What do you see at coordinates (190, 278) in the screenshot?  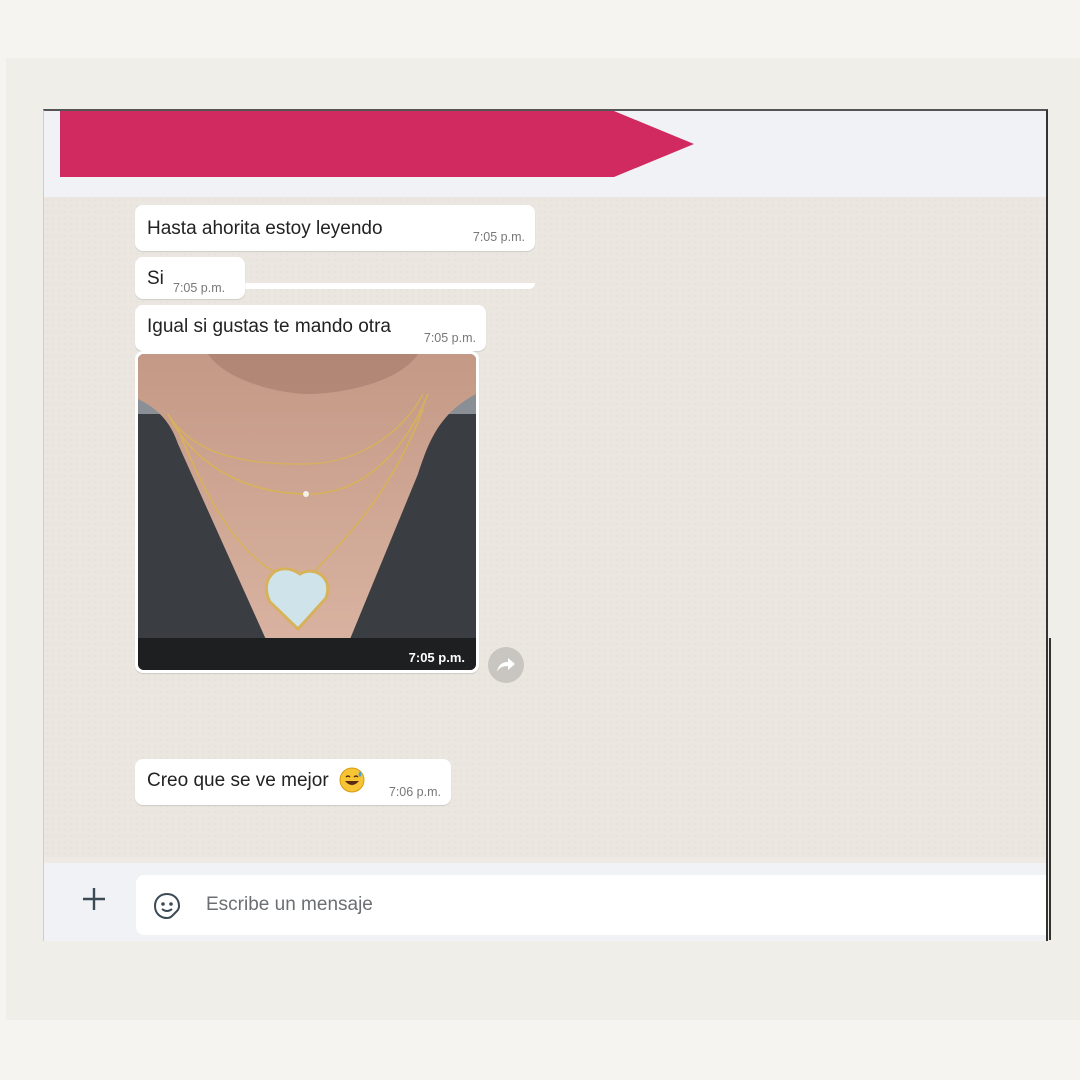 I see `message-bubble: Si 7:05 p.m.` at bounding box center [190, 278].